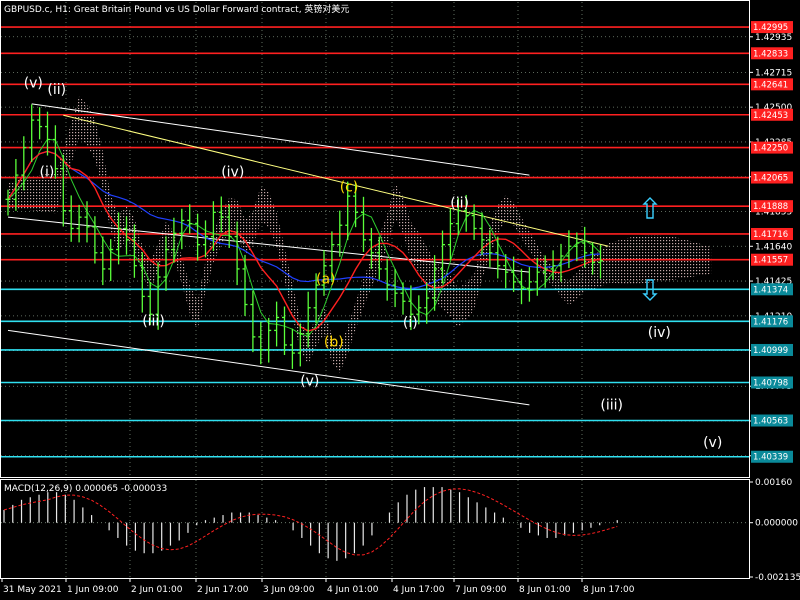  What do you see at coordinates (310, 524) in the screenshot?
I see `macd-histogram` at bounding box center [310, 524].